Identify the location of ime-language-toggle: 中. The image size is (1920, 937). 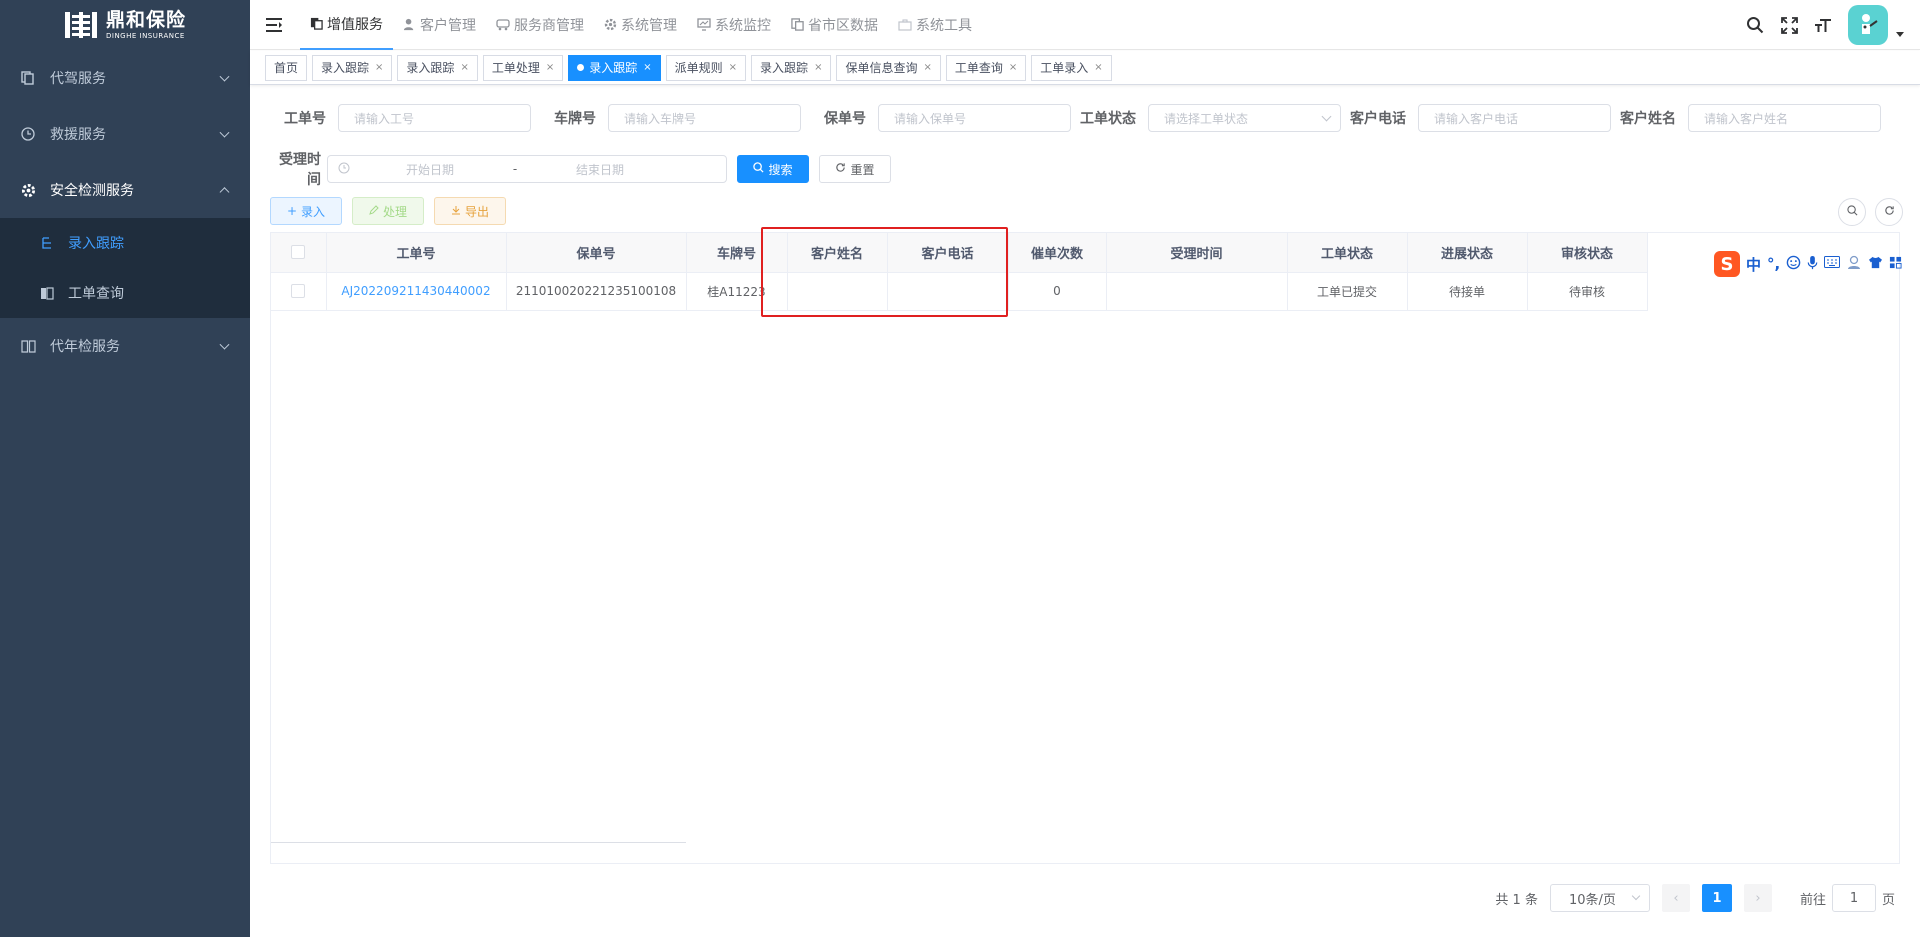
(1753, 264).